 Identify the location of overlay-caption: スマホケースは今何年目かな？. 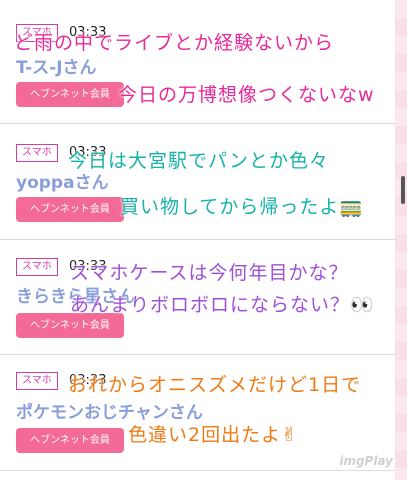
(209, 273).